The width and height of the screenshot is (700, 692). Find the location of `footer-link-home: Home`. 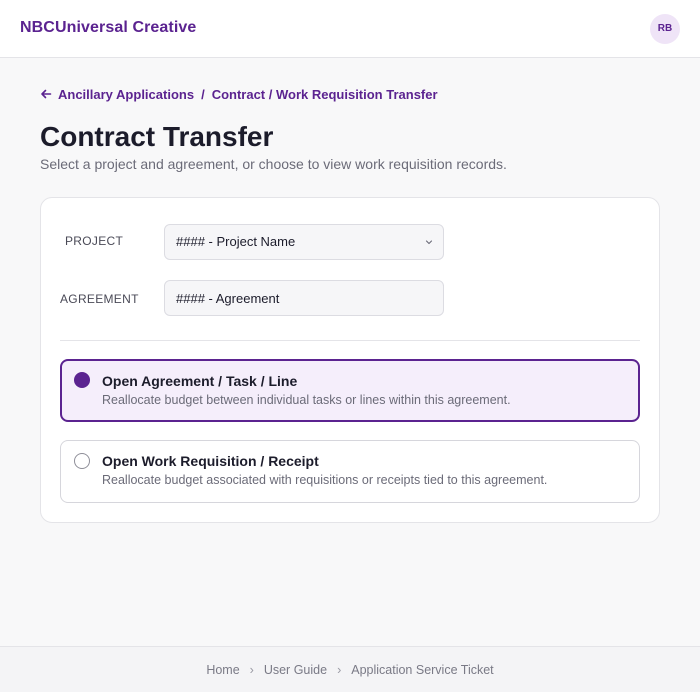

footer-link-home: Home is located at coordinates (222, 670).